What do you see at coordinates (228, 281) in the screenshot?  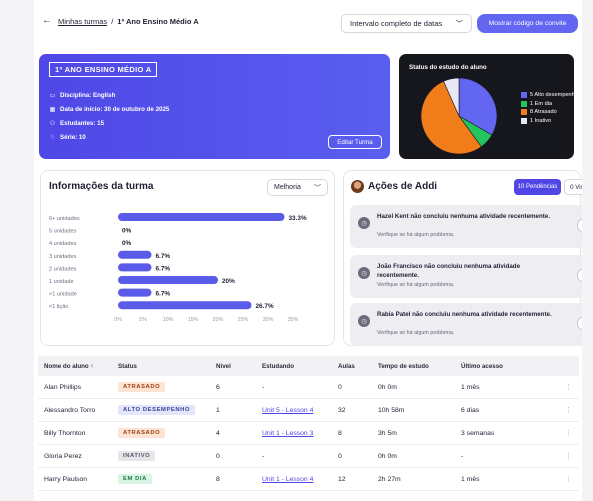 I see `bar-value-label: 20%` at bounding box center [228, 281].